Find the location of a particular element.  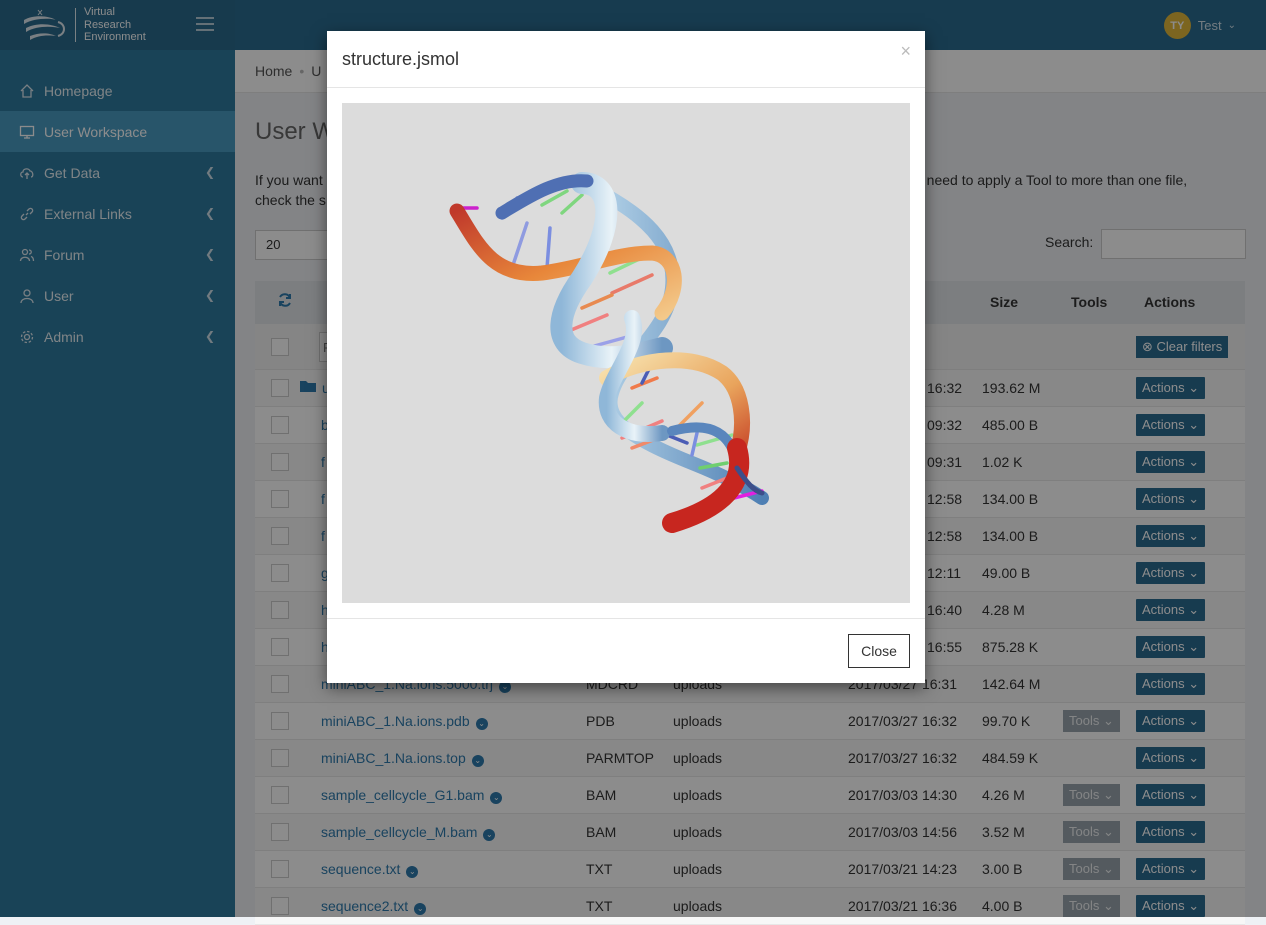

close-icon: × is located at coordinates (905, 51).